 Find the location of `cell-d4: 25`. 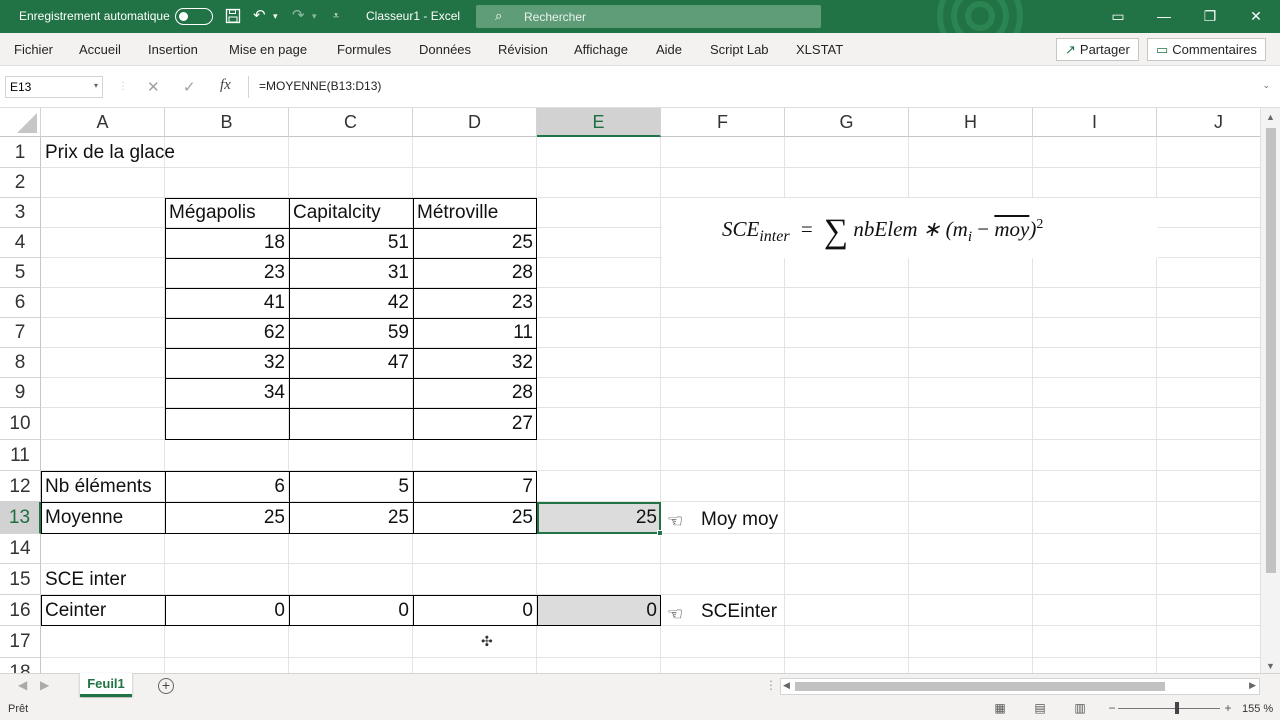

cell-d4: 25 is located at coordinates (475, 243).